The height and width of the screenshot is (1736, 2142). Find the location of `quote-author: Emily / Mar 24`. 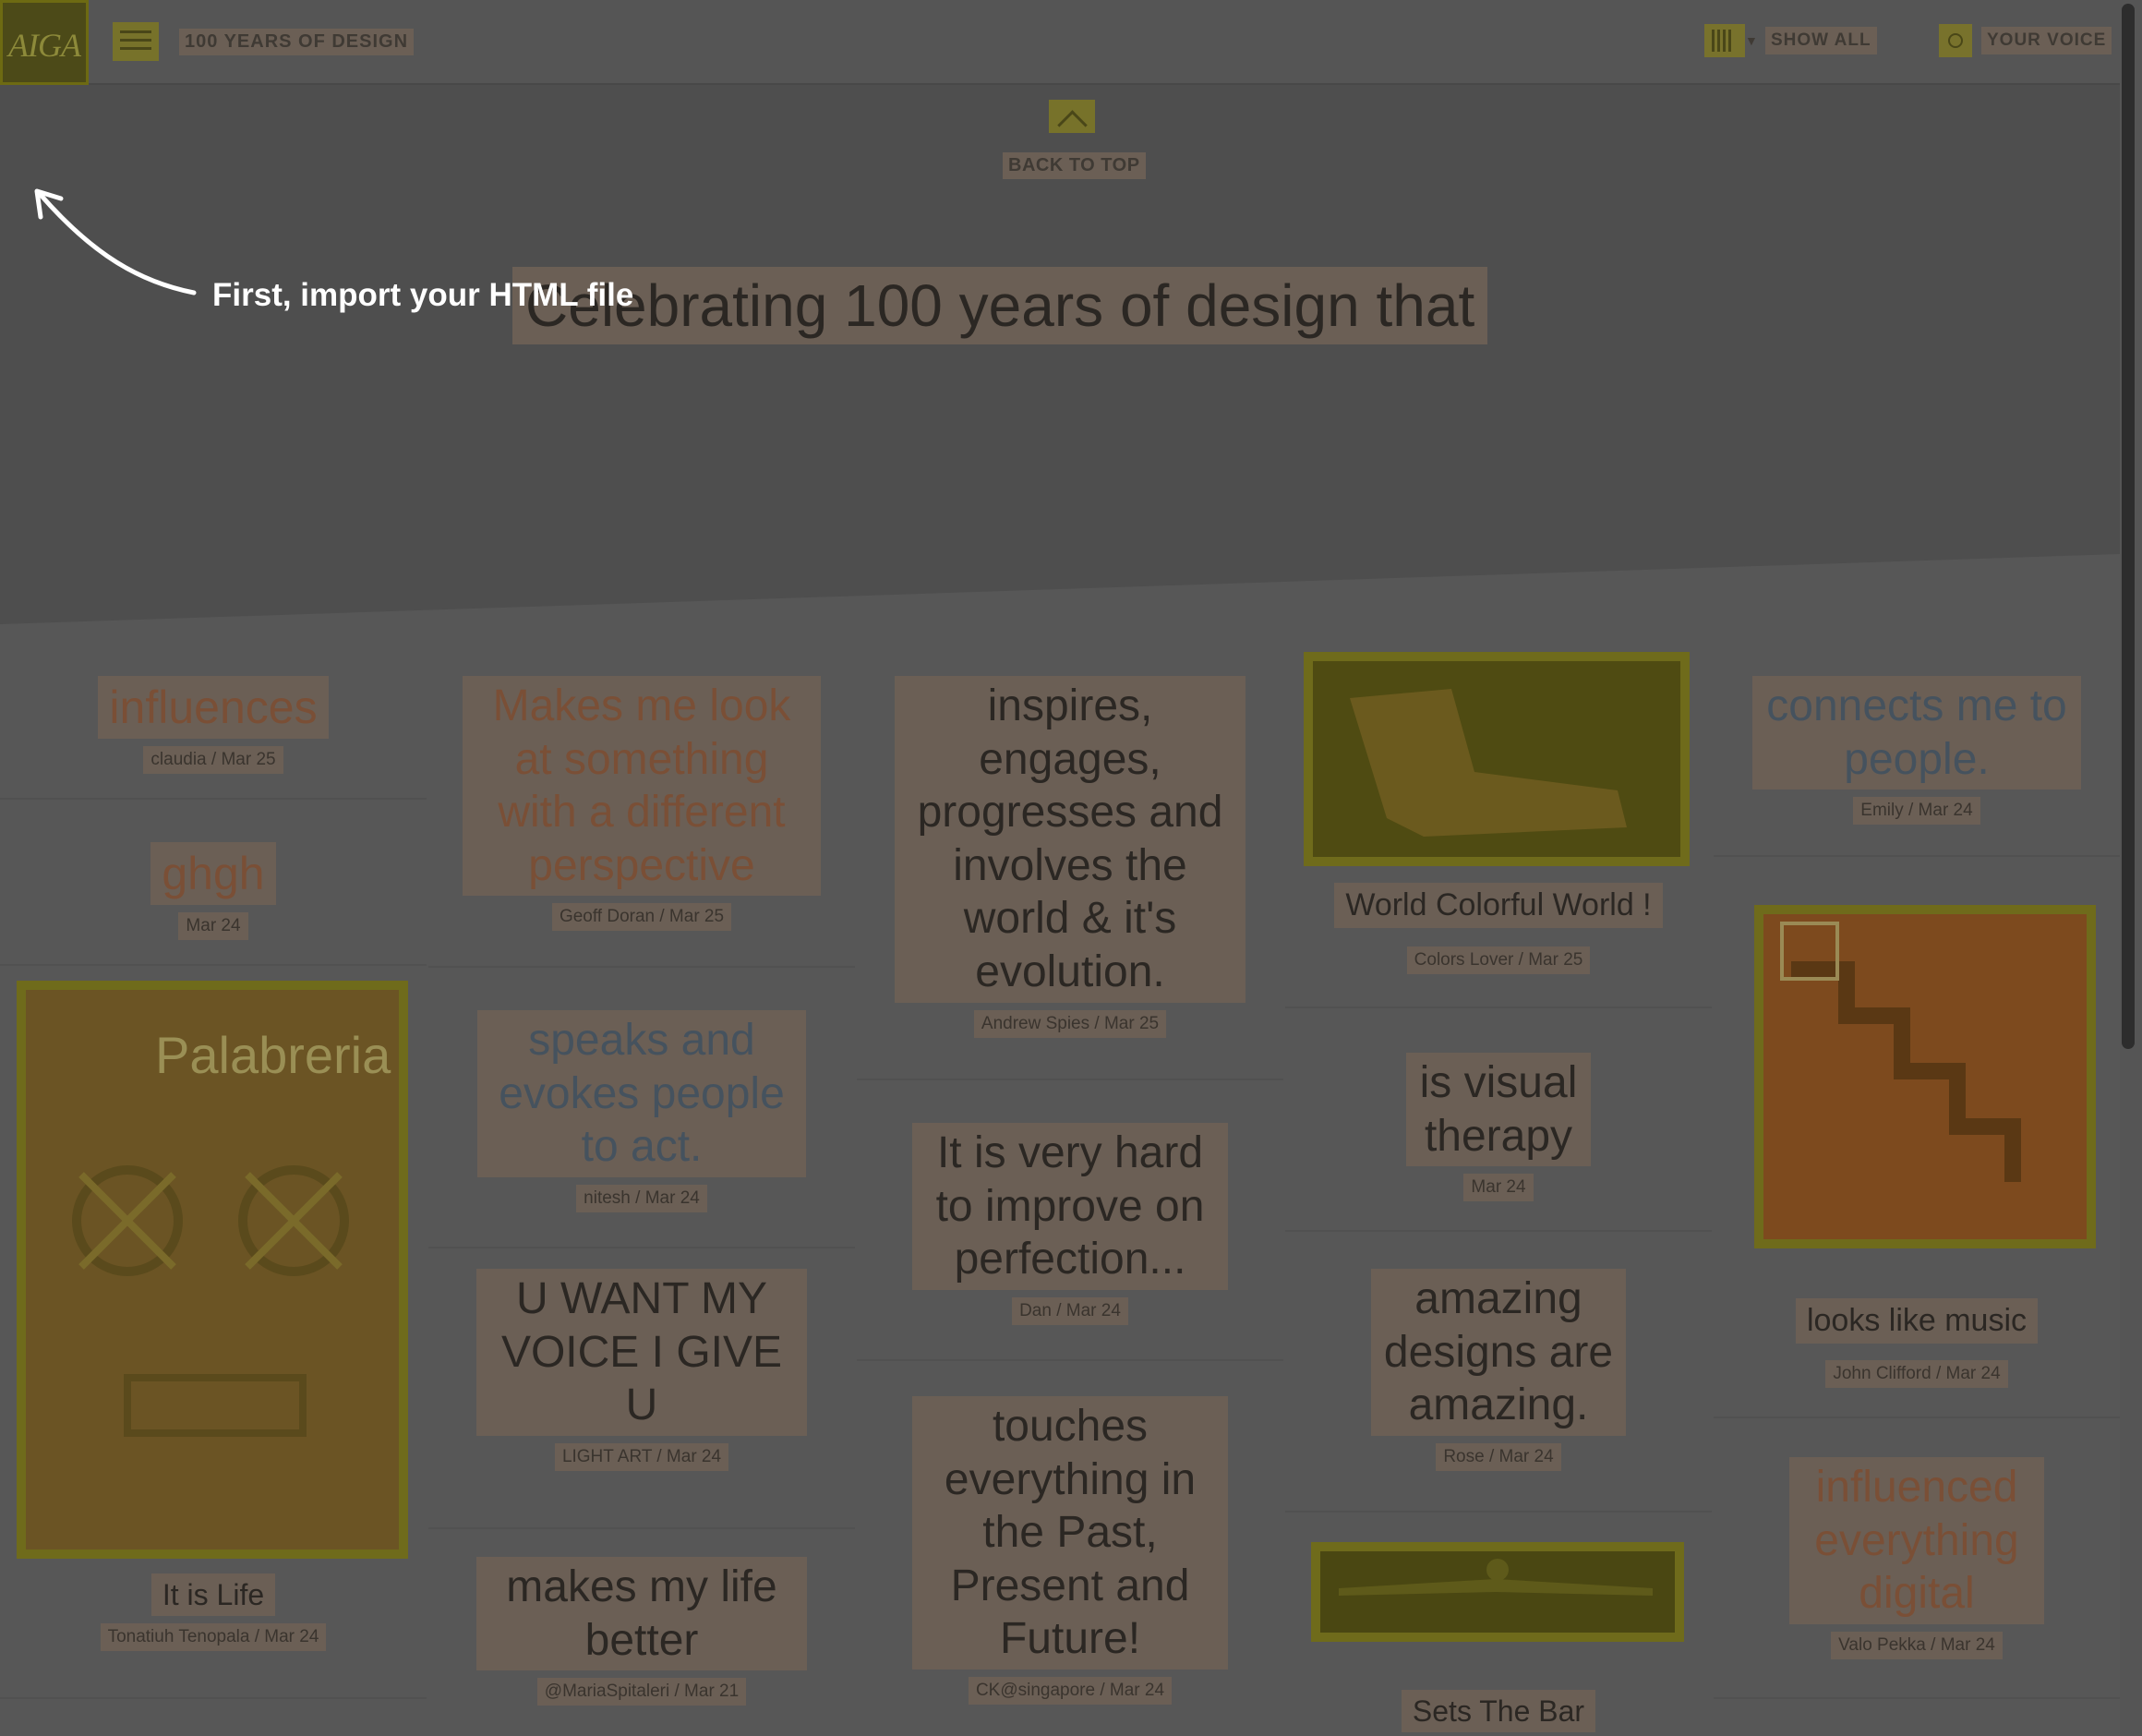

quote-author: Emily / Mar 24 is located at coordinates (1916, 812).